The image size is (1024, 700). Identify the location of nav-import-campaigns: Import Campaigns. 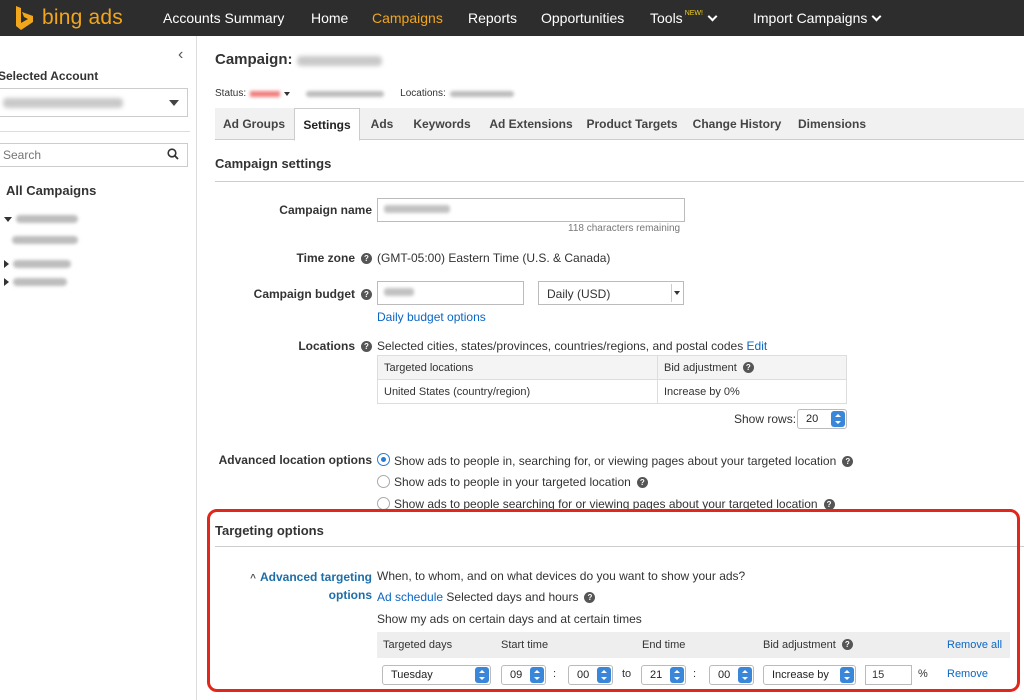
(817, 18).